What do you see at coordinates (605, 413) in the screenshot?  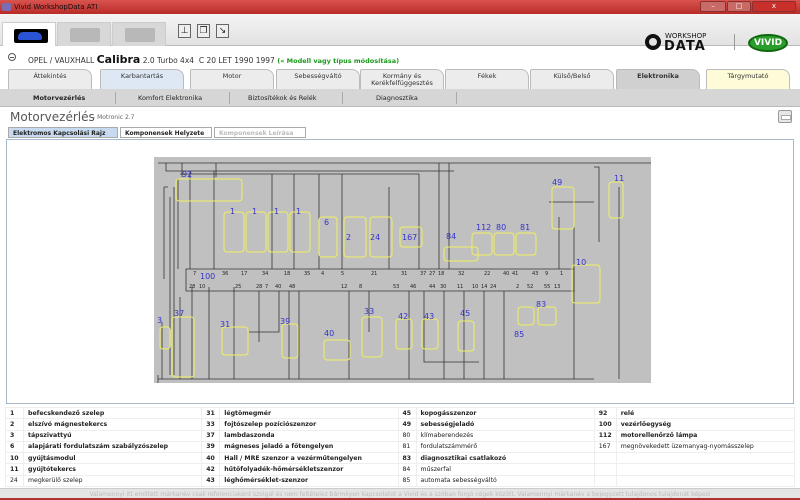 I see `legend-number: 92` at bounding box center [605, 413].